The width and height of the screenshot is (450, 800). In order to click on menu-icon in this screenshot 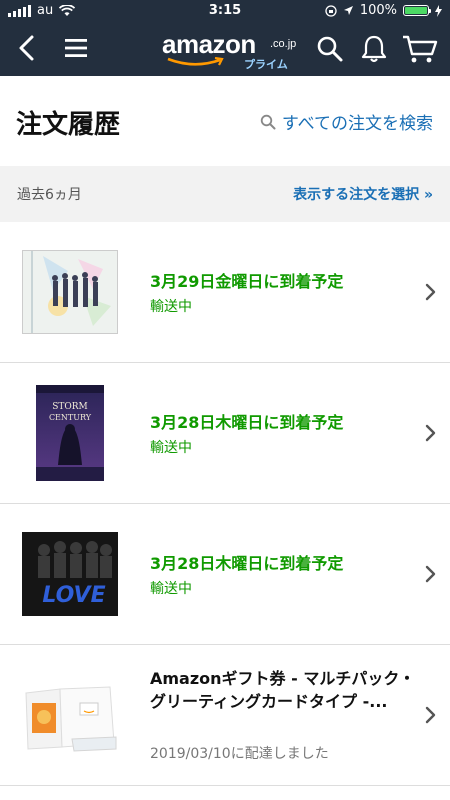, I will do `click(76, 48)`.